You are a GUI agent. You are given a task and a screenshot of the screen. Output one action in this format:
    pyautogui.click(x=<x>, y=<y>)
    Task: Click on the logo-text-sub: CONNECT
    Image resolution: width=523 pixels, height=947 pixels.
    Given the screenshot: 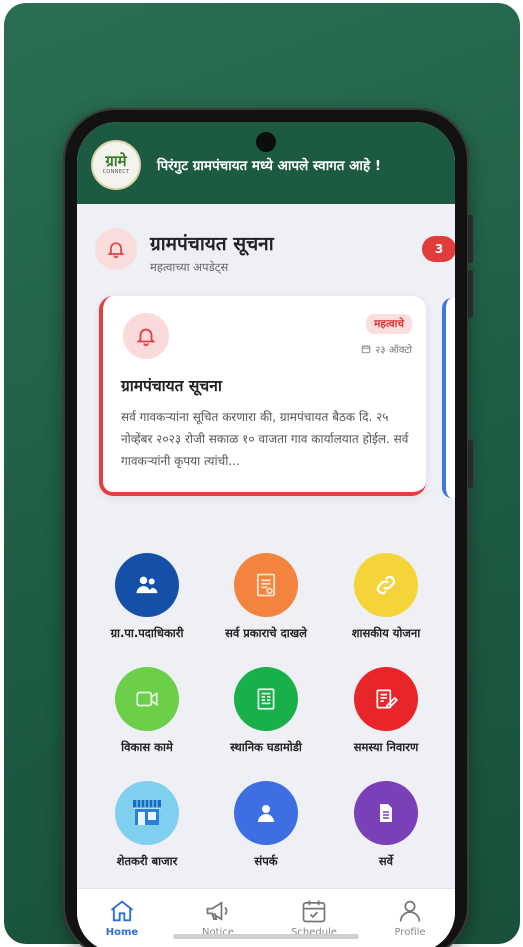 What is the action you would take?
    pyautogui.click(x=116, y=172)
    